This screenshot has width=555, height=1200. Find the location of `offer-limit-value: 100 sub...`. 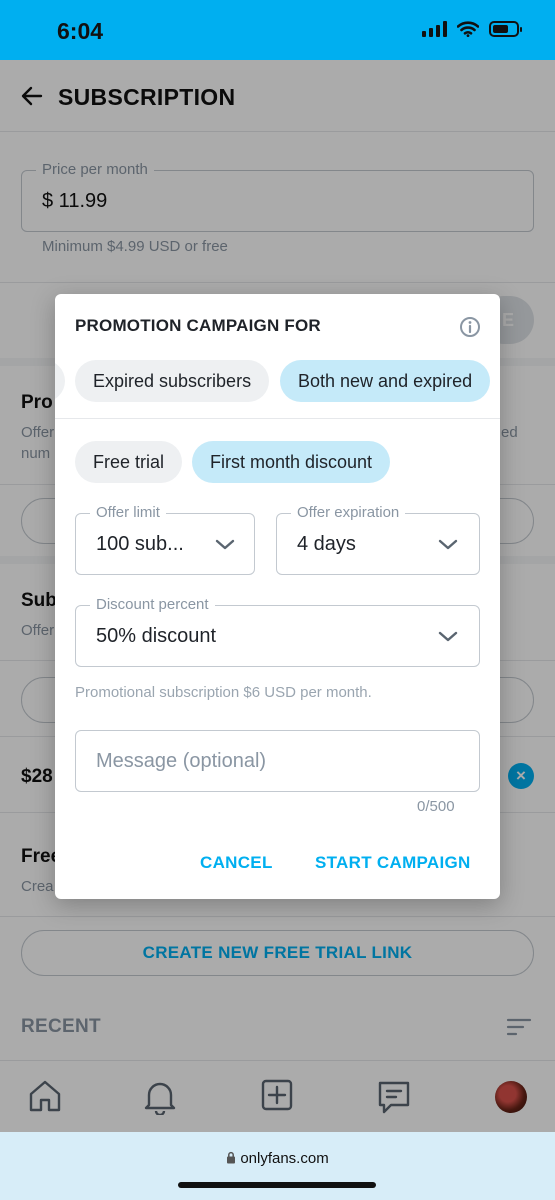

offer-limit-value: 100 sub... is located at coordinates (140, 544).